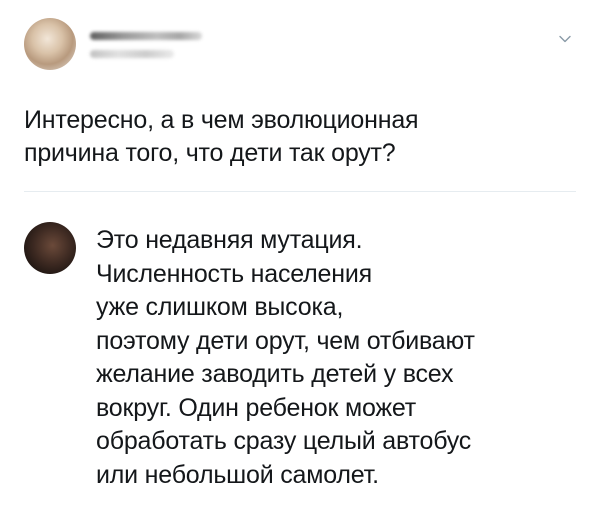 This screenshot has height=514, width=600. What do you see at coordinates (220, 307) in the screenshot?
I see `reply-text-line: уже слишком высока,` at bounding box center [220, 307].